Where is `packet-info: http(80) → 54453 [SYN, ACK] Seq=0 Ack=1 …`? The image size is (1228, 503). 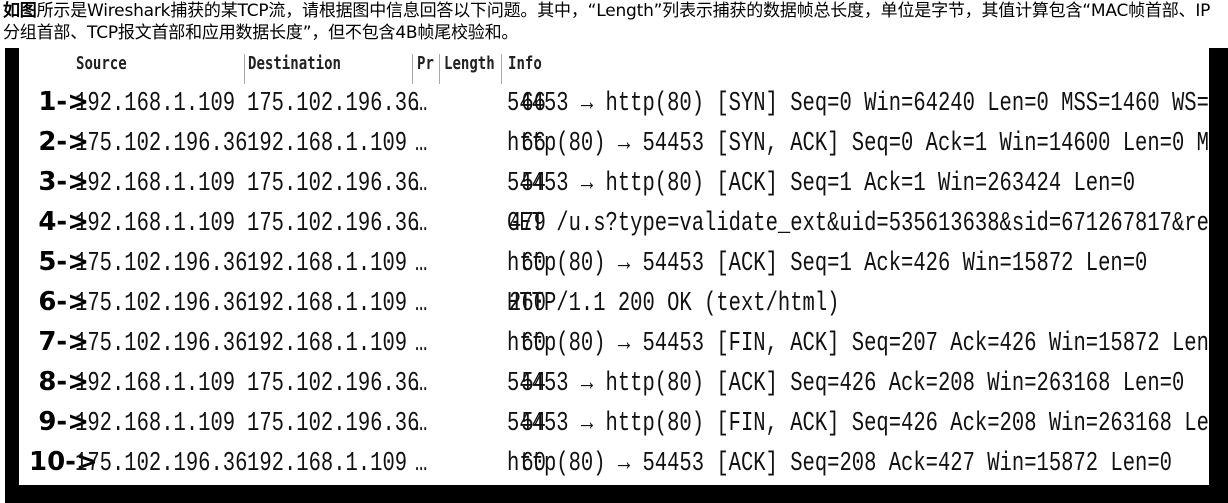
packet-info: http(80) → 54453 [SYN, ACK] Seq=0 Ack=1 … is located at coordinates (858, 144).